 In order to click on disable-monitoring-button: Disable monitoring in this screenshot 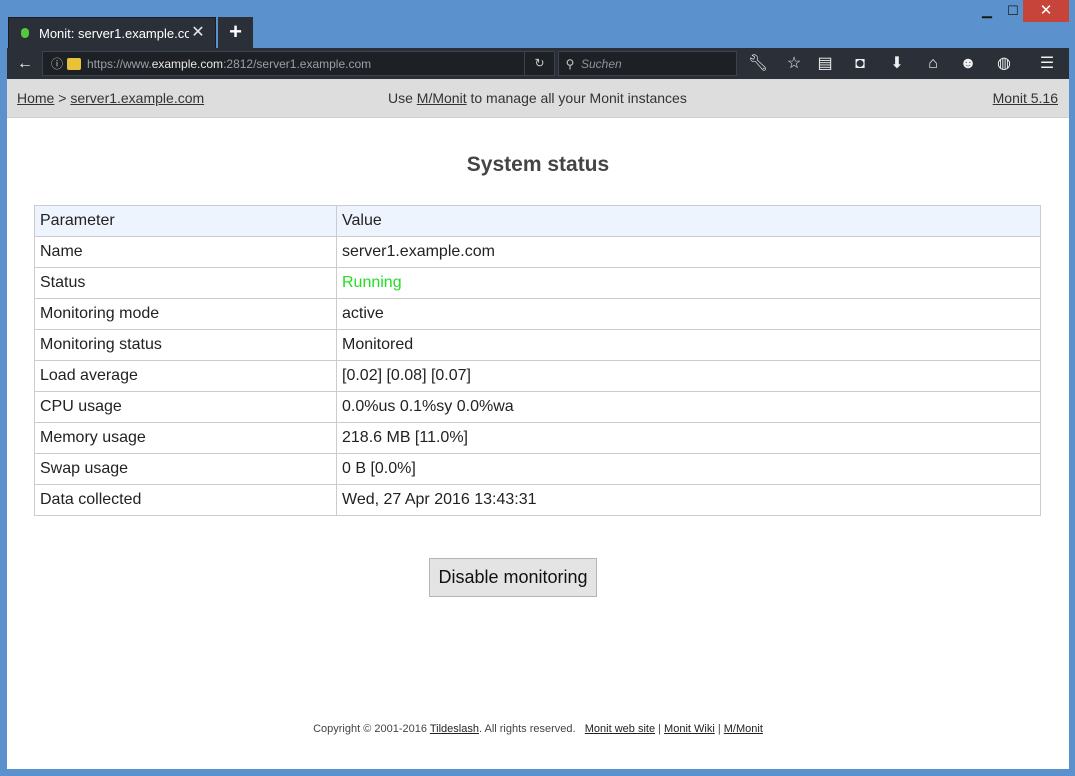, I will do `click(513, 577)`.